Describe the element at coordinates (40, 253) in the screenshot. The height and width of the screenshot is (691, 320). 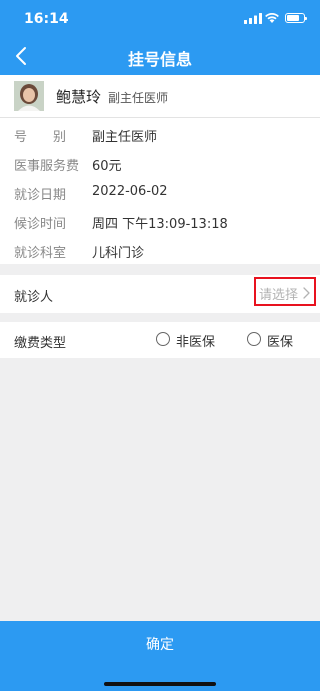
I see `info-label: 就诊科室` at that location.